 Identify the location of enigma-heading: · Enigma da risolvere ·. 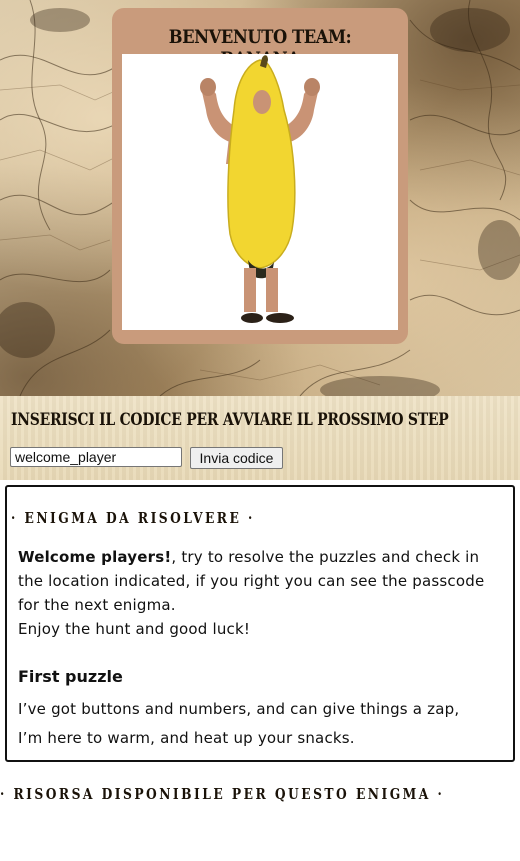
(133, 518).